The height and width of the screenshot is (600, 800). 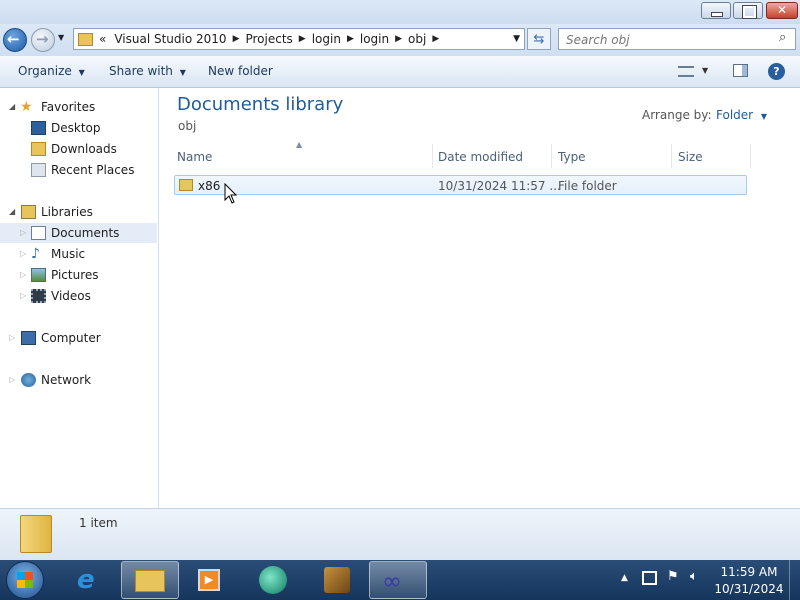 What do you see at coordinates (782, 10) in the screenshot?
I see `close-button: ✕` at bounding box center [782, 10].